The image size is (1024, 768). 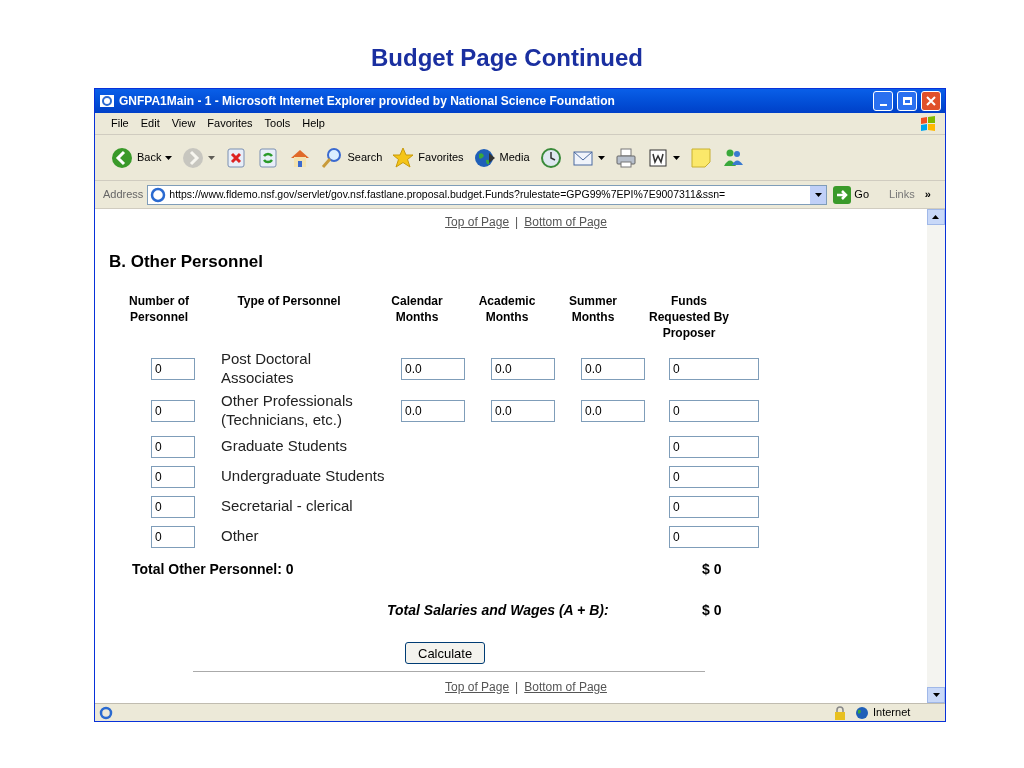 I want to click on close-icon, so click(x=931, y=101).